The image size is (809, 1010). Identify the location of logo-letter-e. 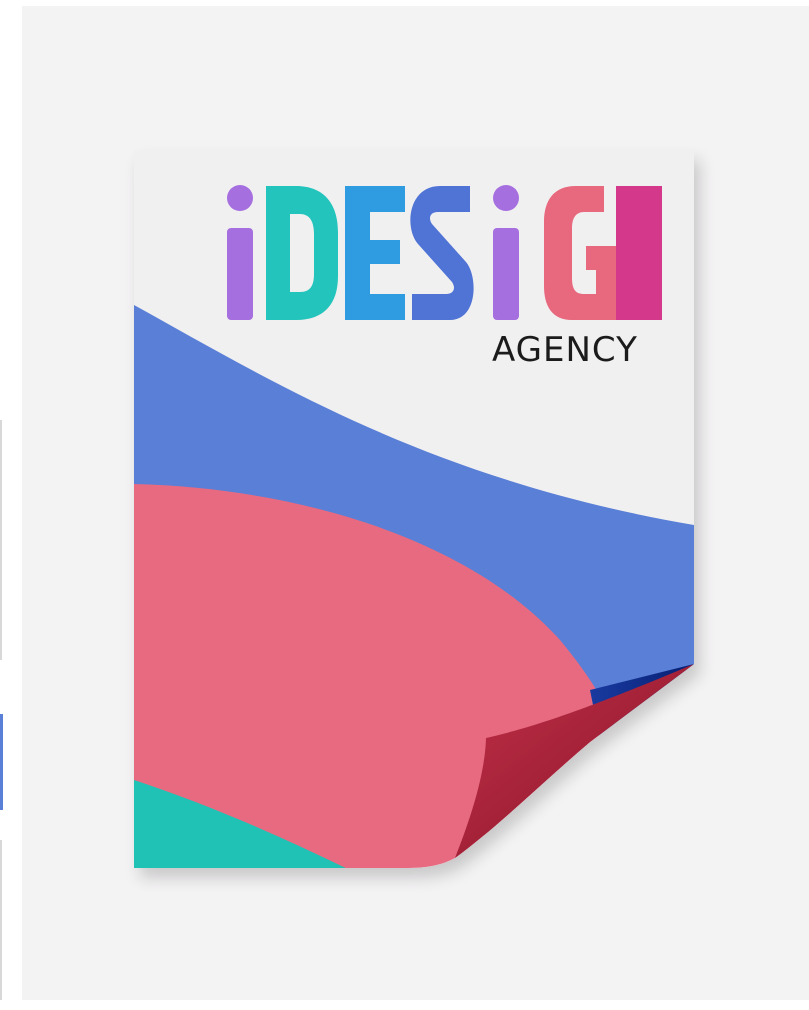
(375, 253).